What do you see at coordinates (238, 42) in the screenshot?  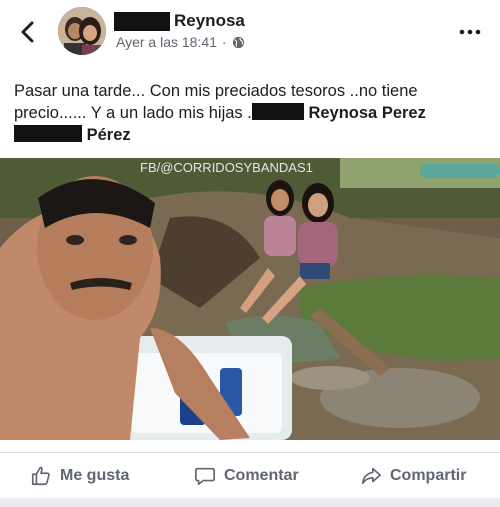 I see `globe-icon` at bounding box center [238, 42].